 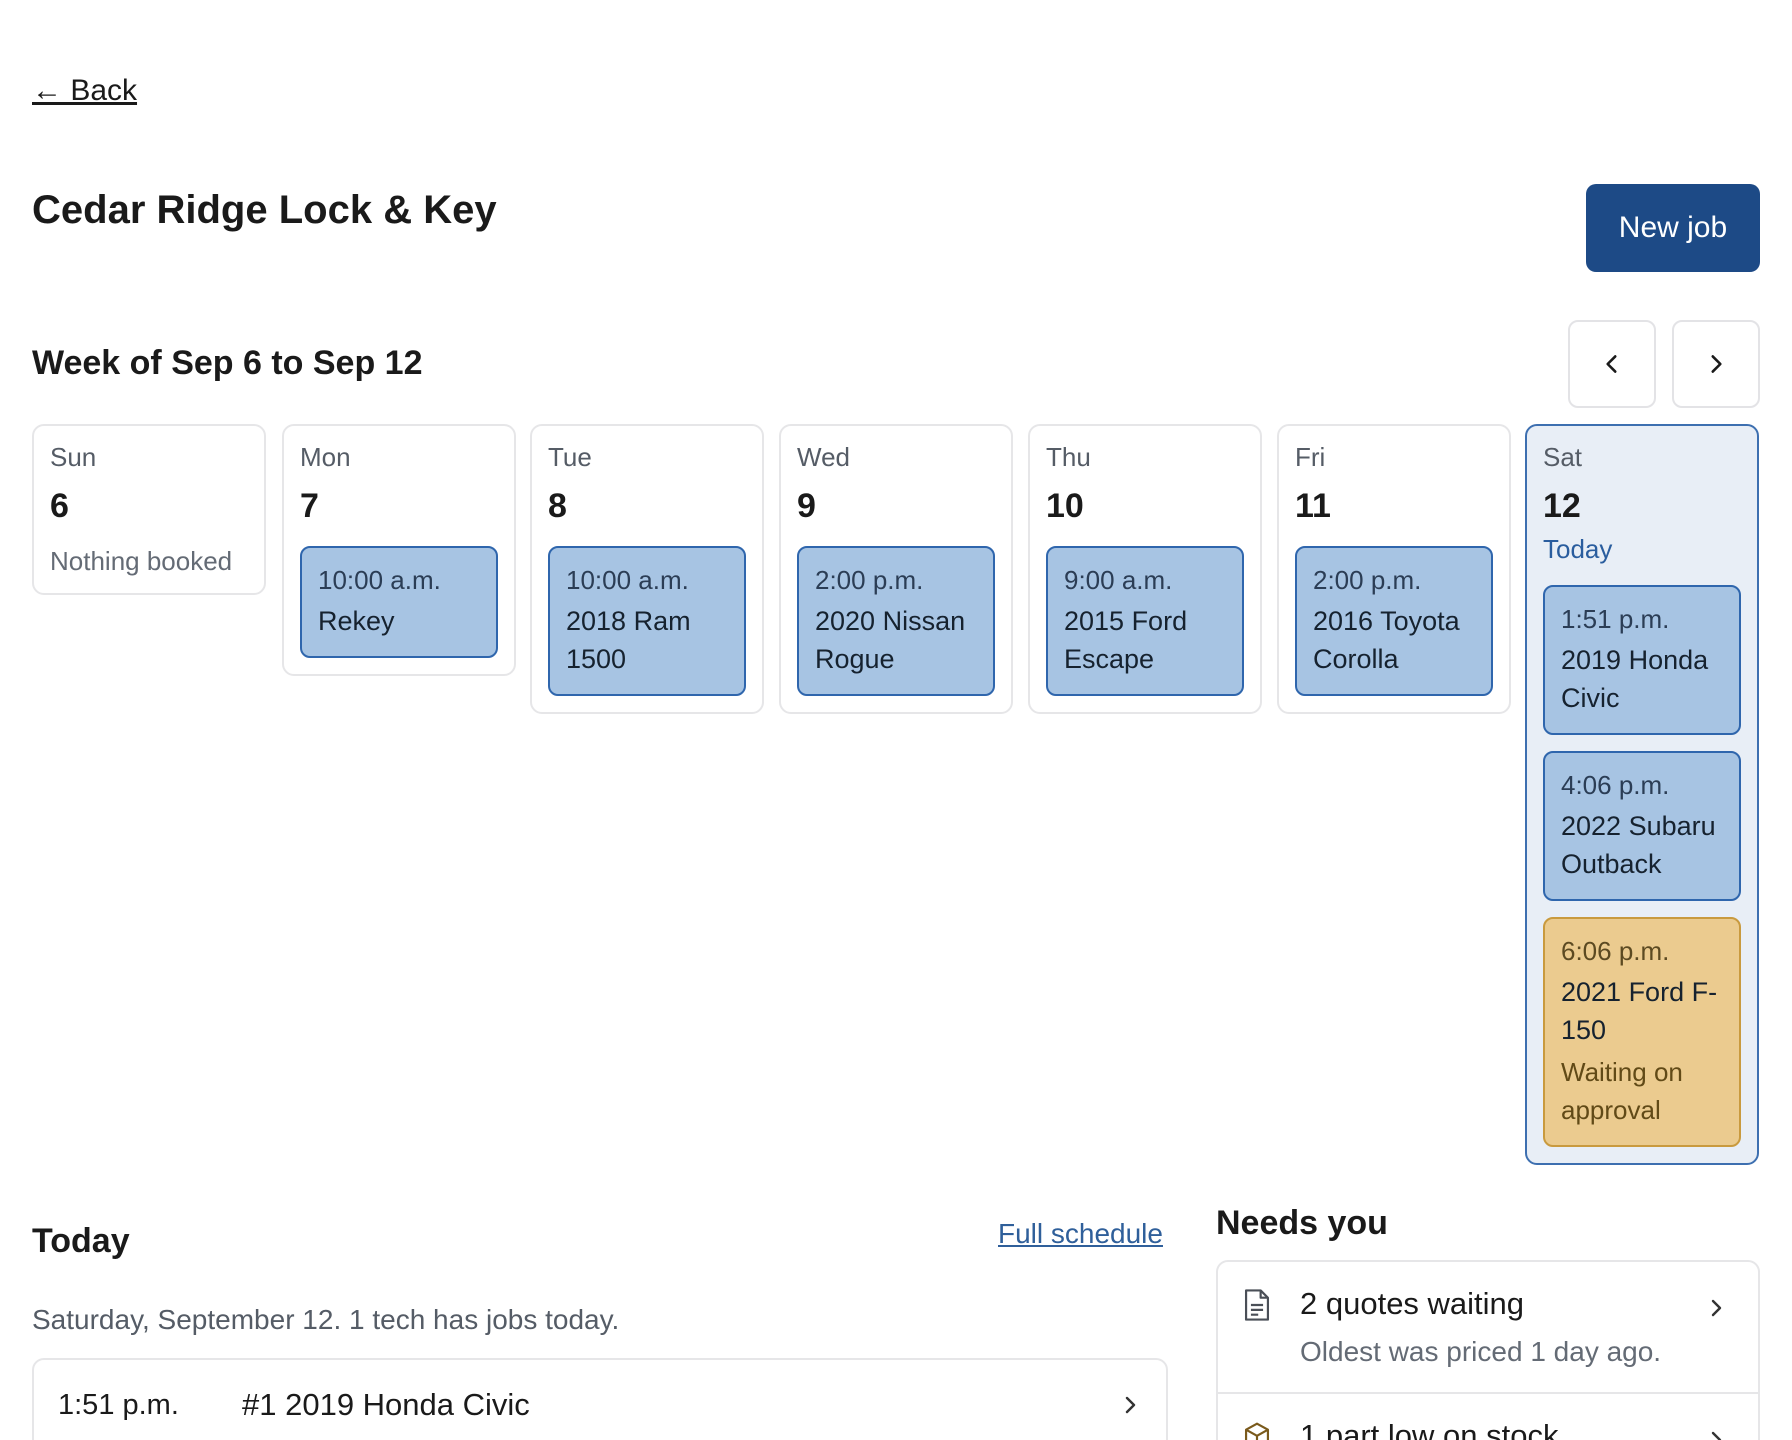 I want to click on day-name: Sun, so click(x=73, y=457).